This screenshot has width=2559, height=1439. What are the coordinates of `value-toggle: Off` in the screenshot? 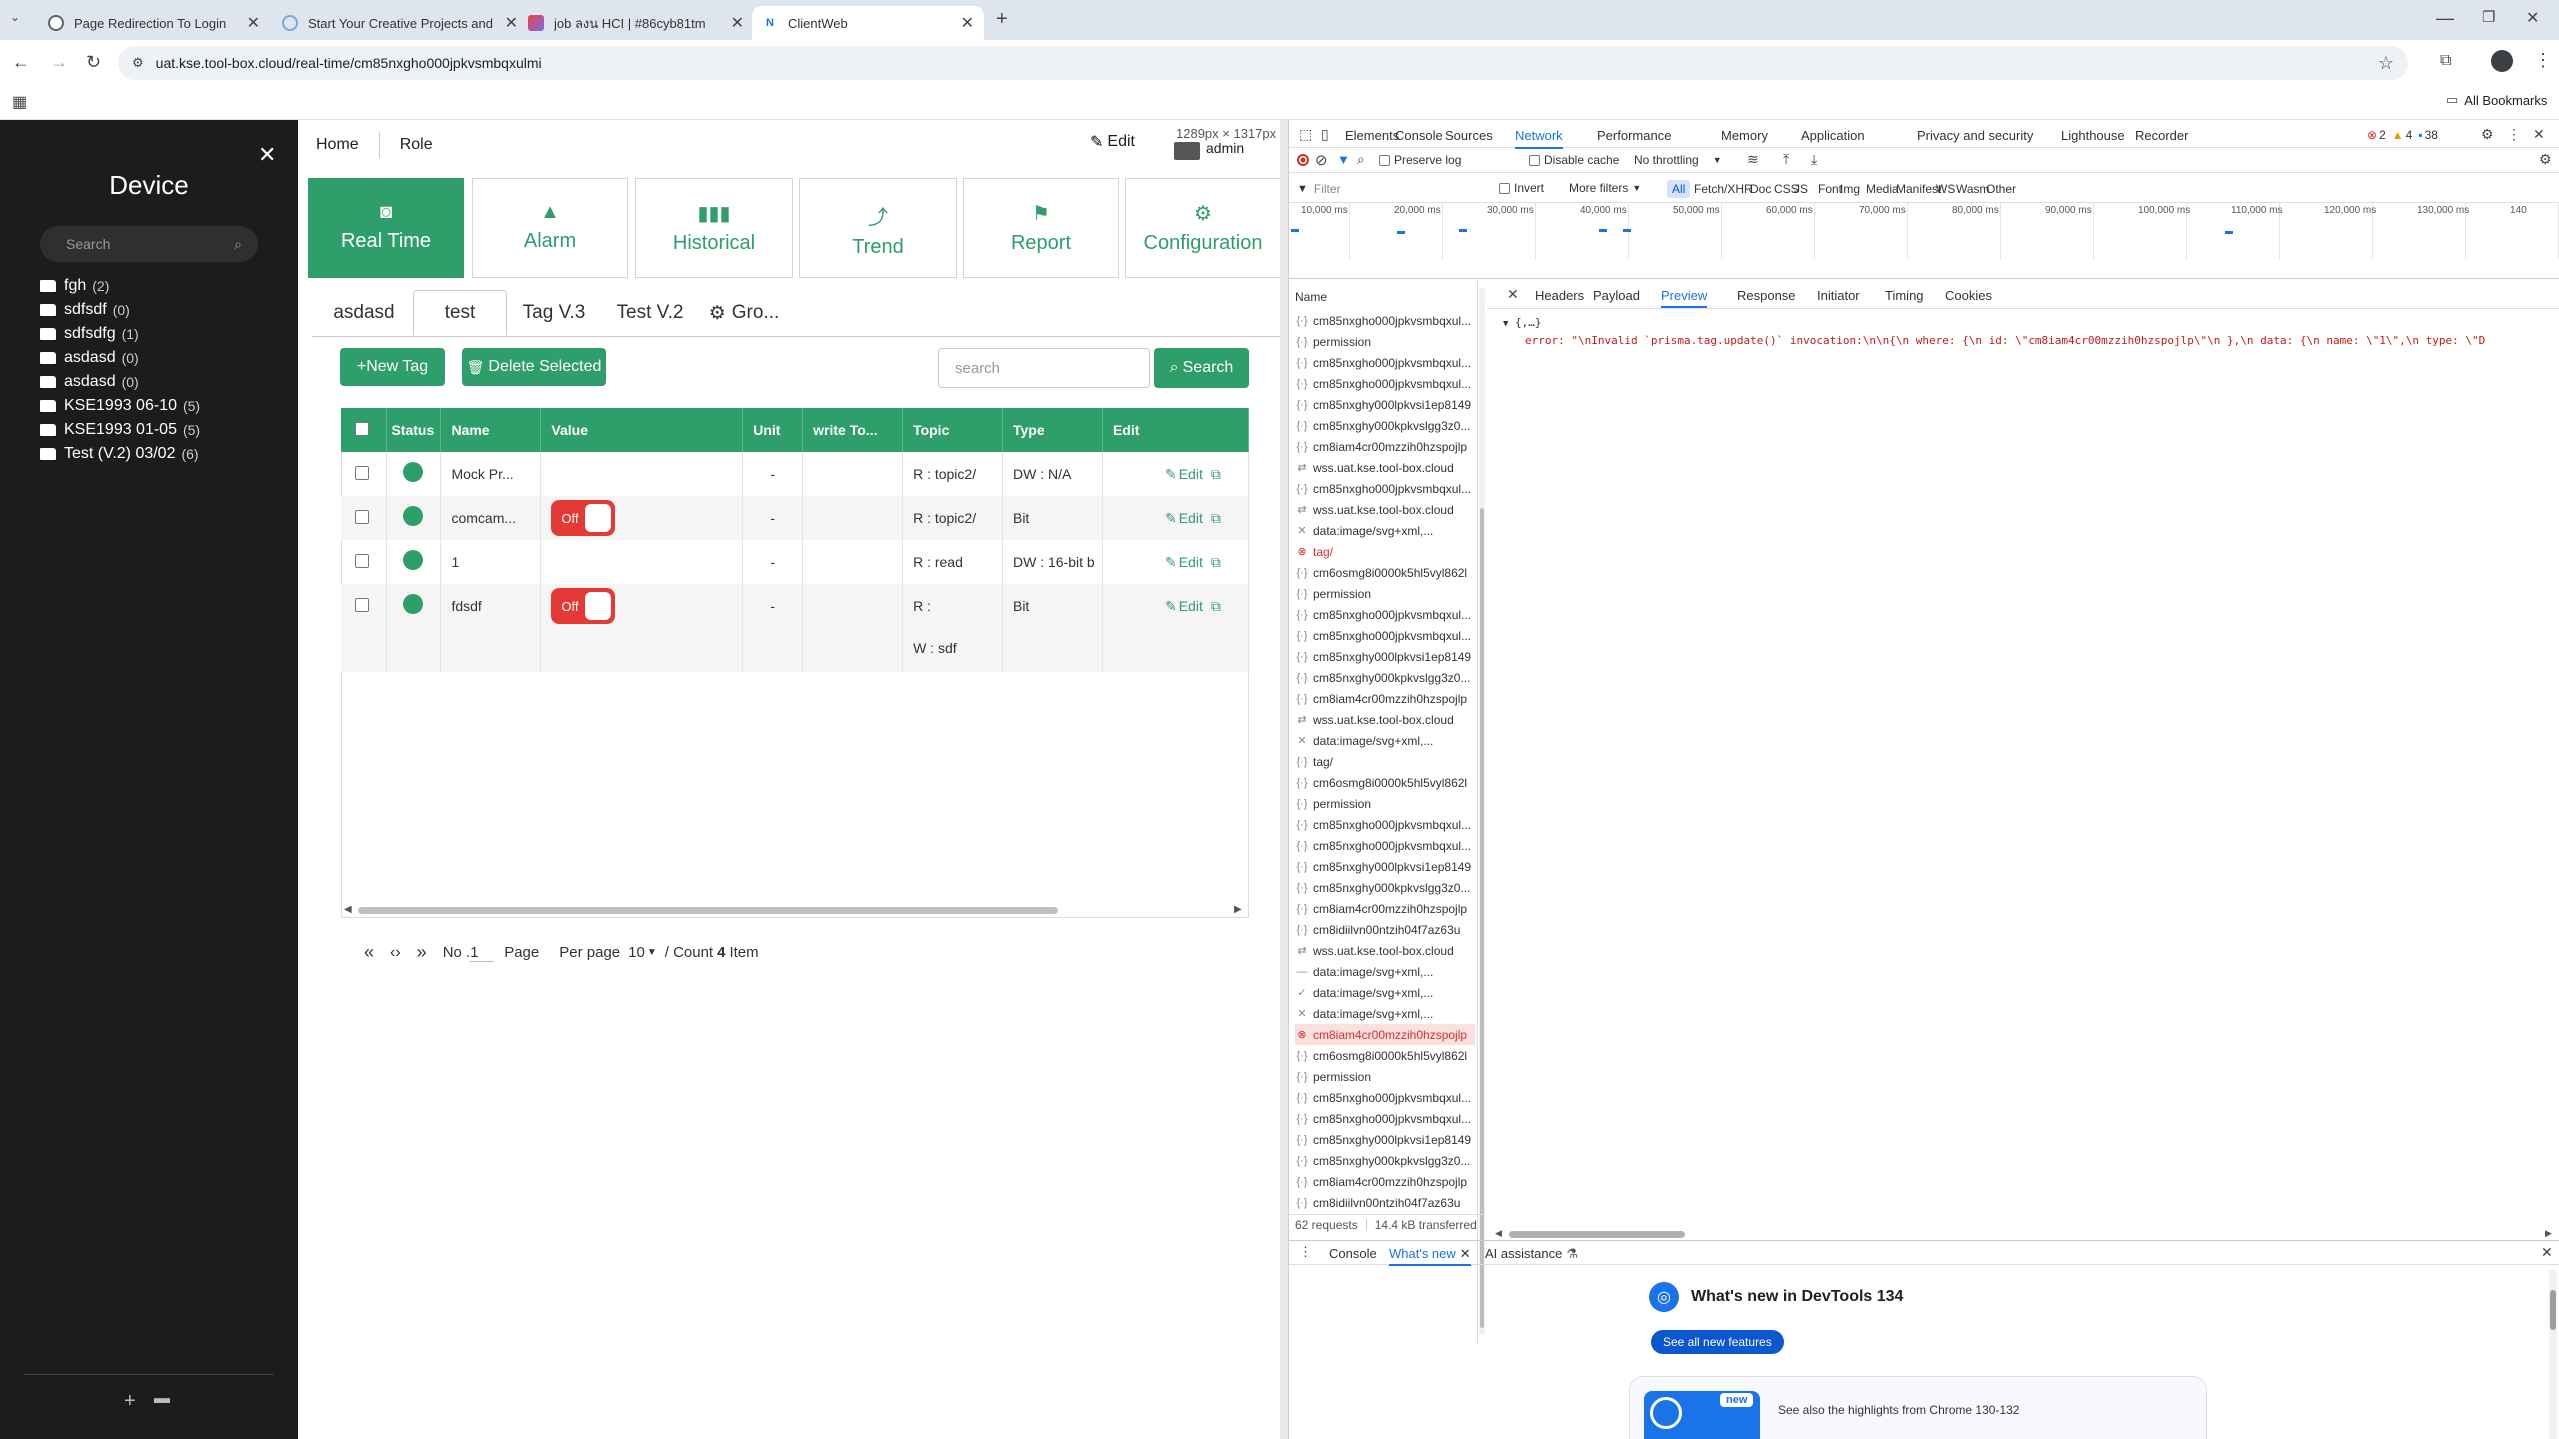 It's located at (583, 518).